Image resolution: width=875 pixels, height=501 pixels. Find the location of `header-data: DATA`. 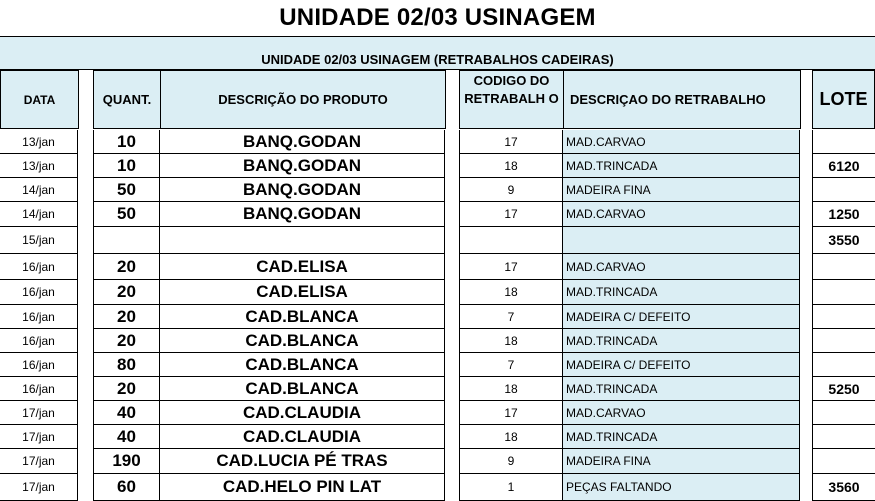

header-data: DATA is located at coordinates (39, 99).